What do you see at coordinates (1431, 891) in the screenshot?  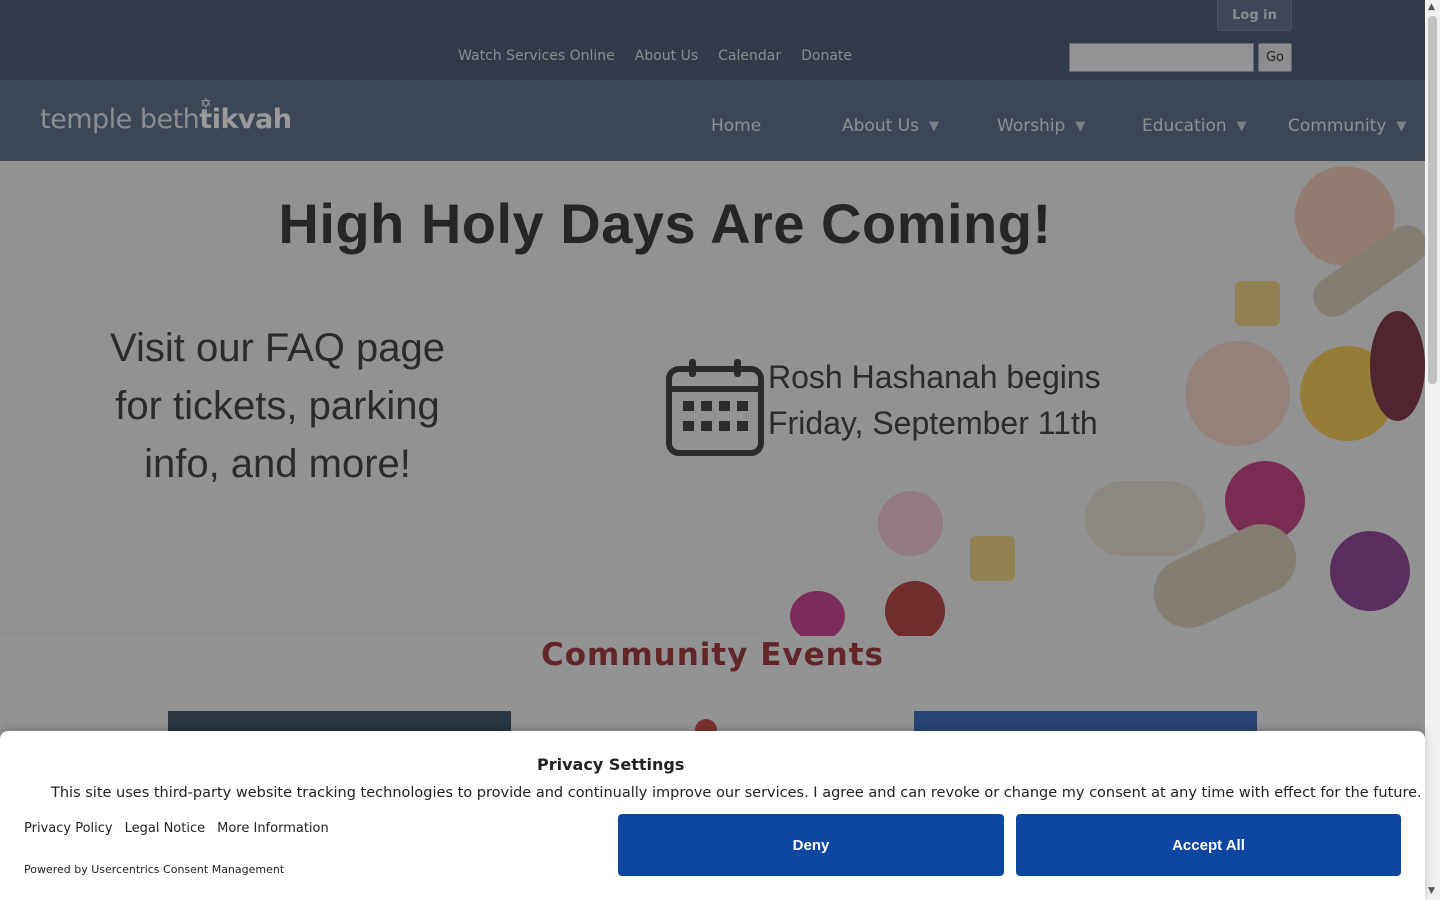 I see `scroll-down-arrow-icon: ▼` at bounding box center [1431, 891].